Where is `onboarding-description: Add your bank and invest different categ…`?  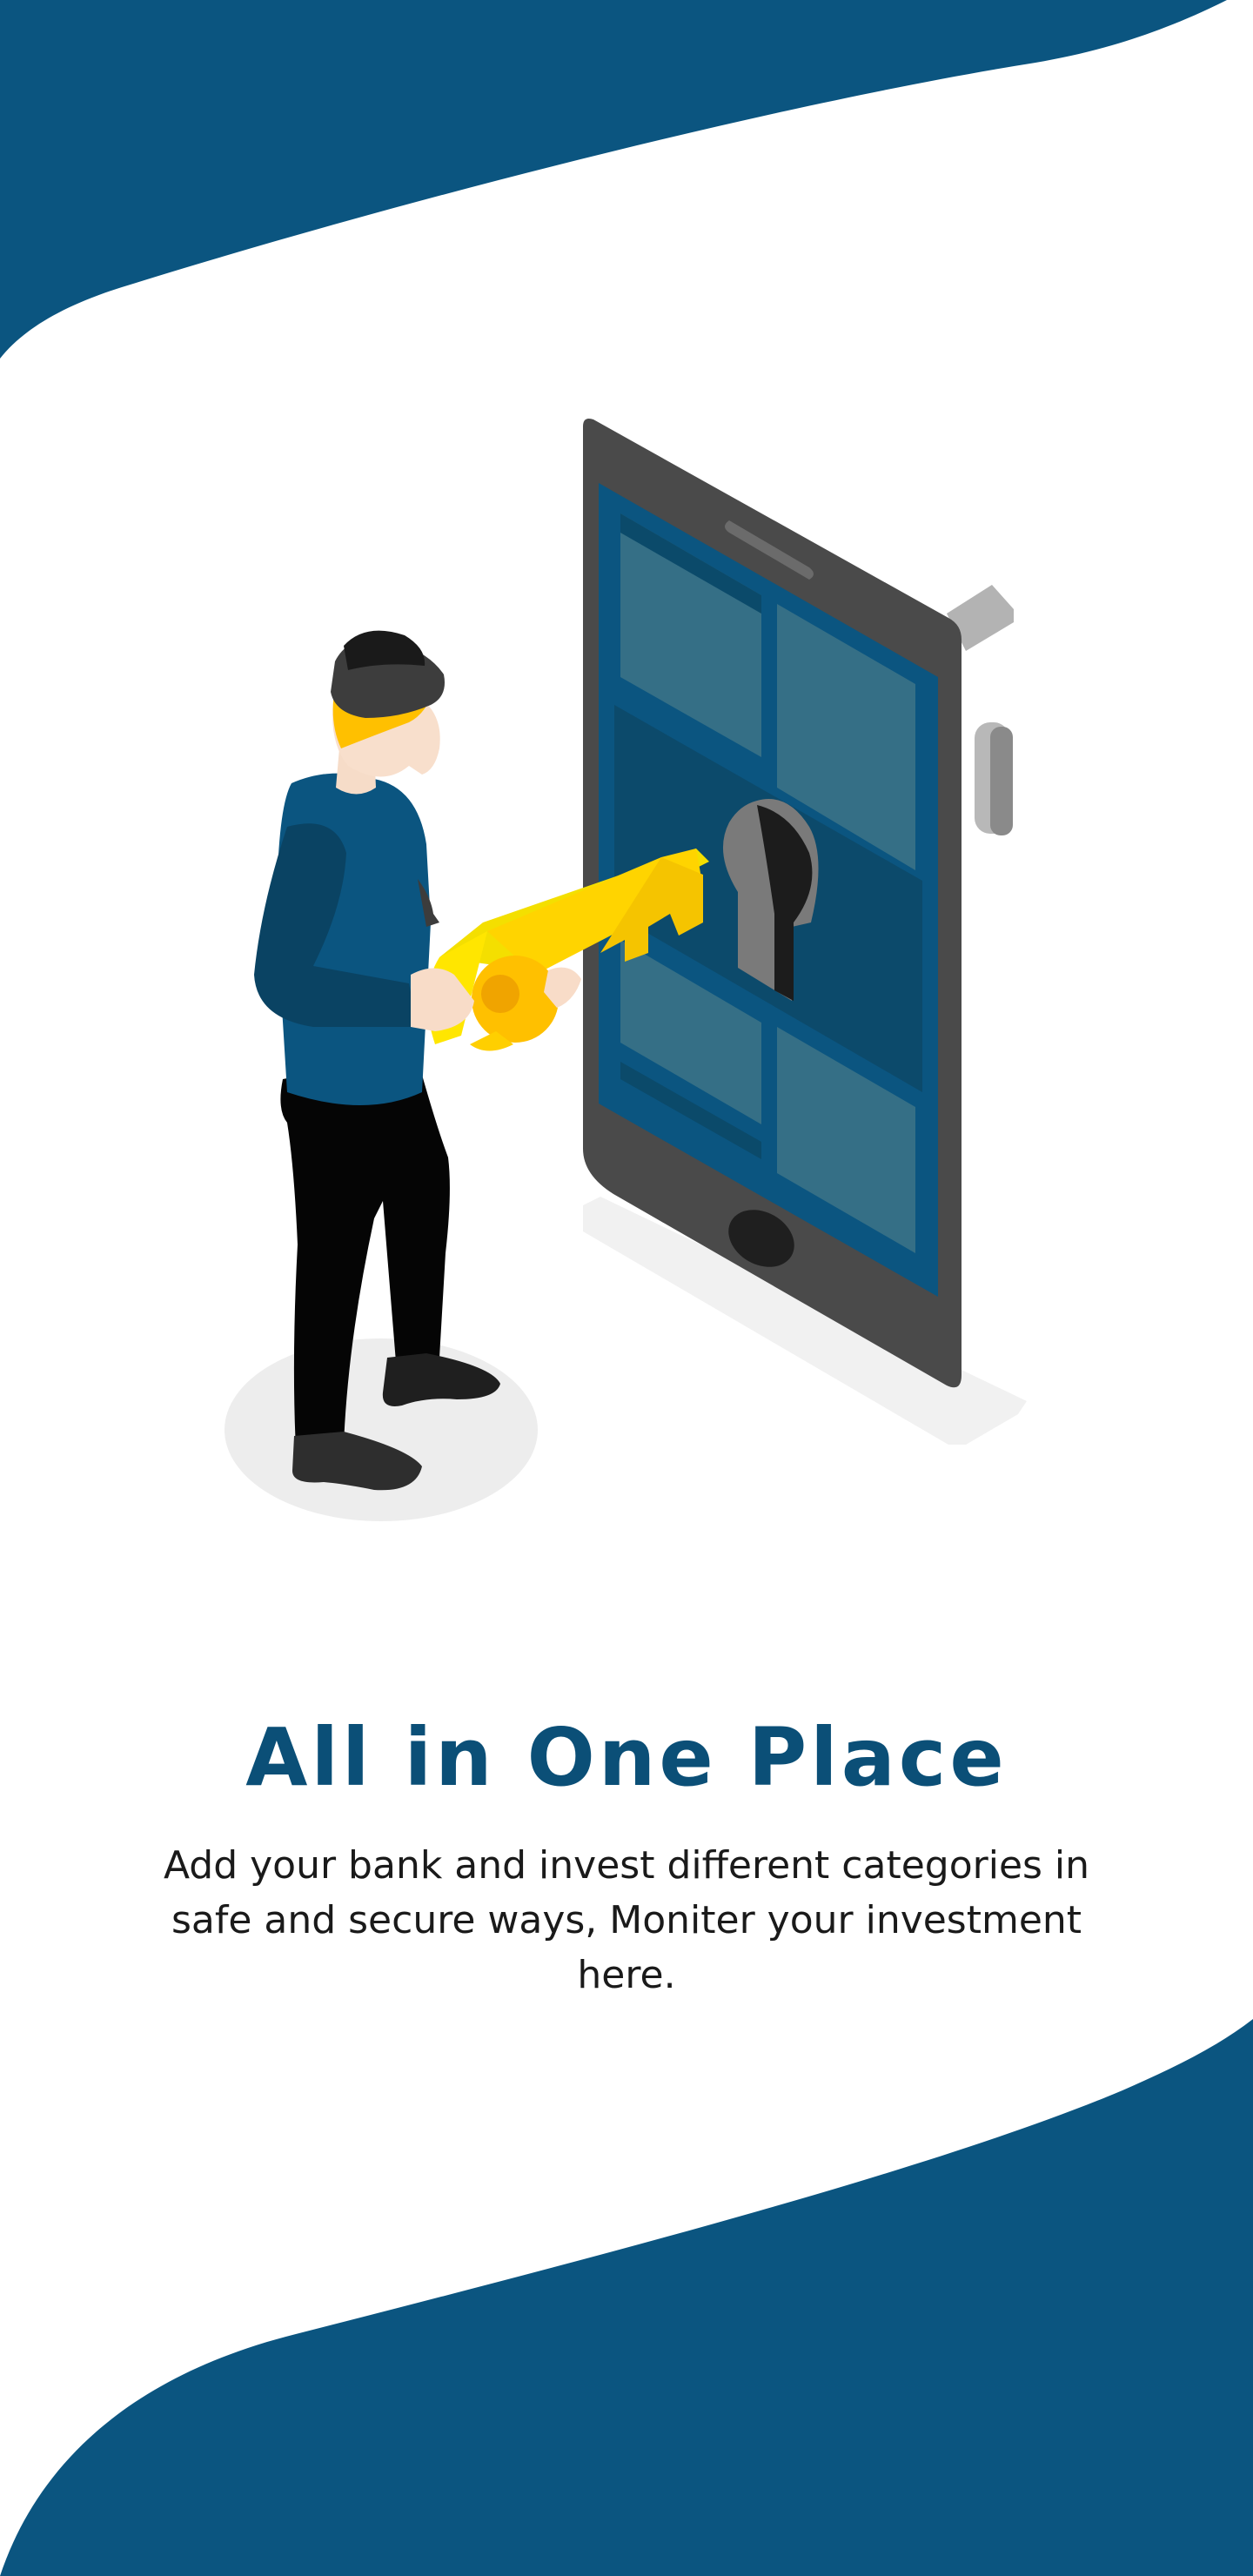
onboarding-description: Add your bank and invest different categ… is located at coordinates (626, 1920).